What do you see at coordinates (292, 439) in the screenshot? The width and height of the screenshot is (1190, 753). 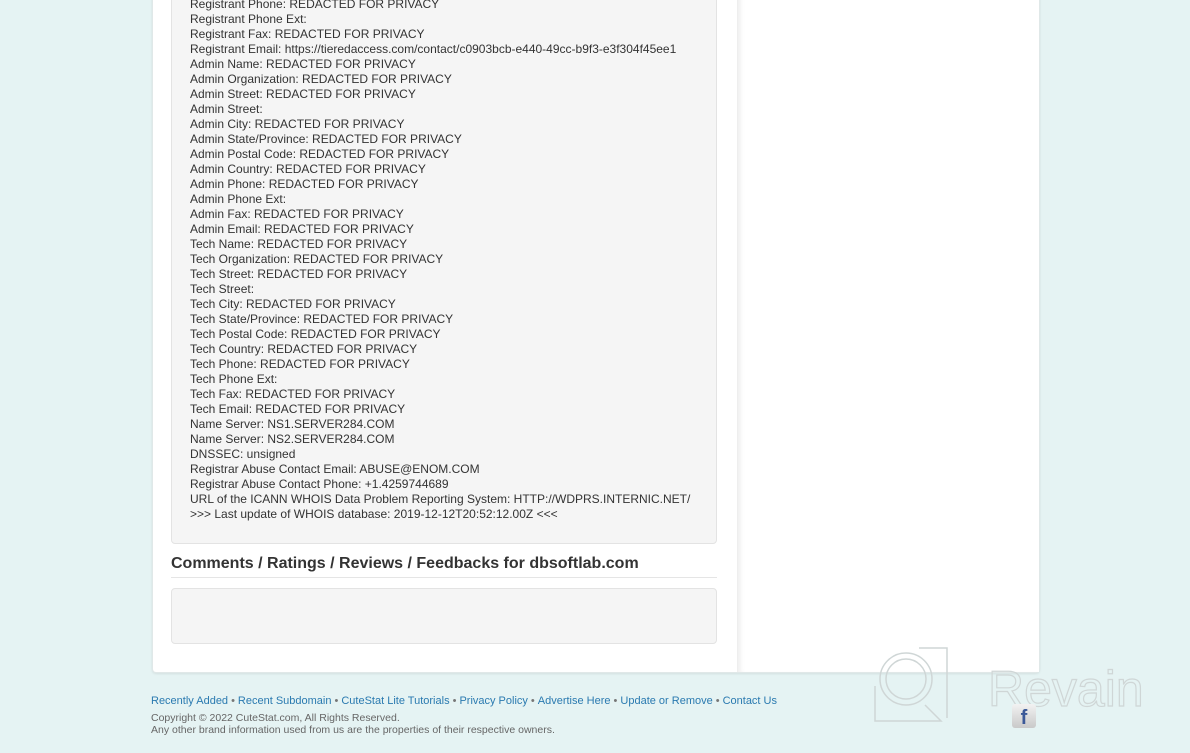 I see `whois-line: Name Server: NS2.SERVER284.COM` at bounding box center [292, 439].